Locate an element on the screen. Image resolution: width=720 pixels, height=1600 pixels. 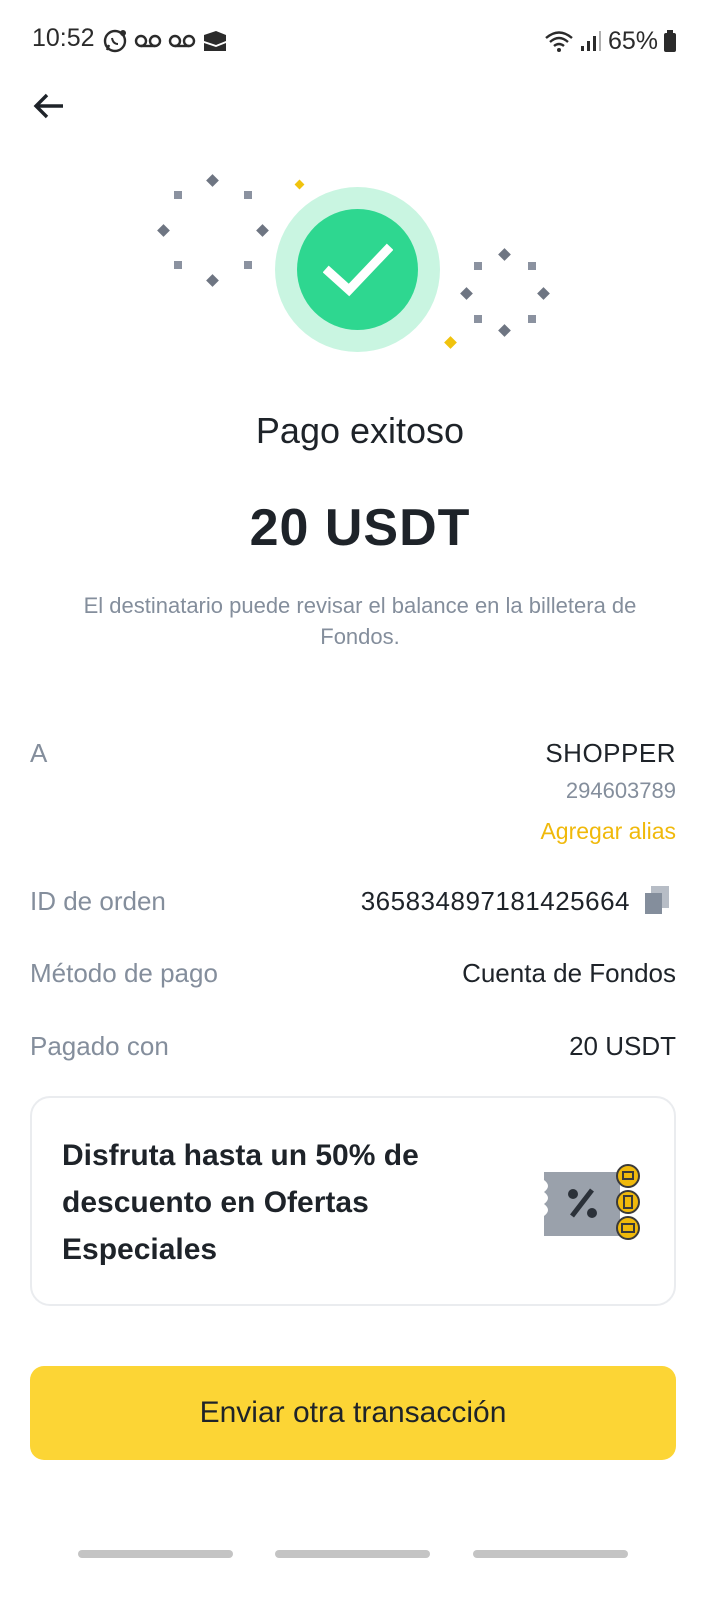
success-badge is located at coordinates (357, 269).